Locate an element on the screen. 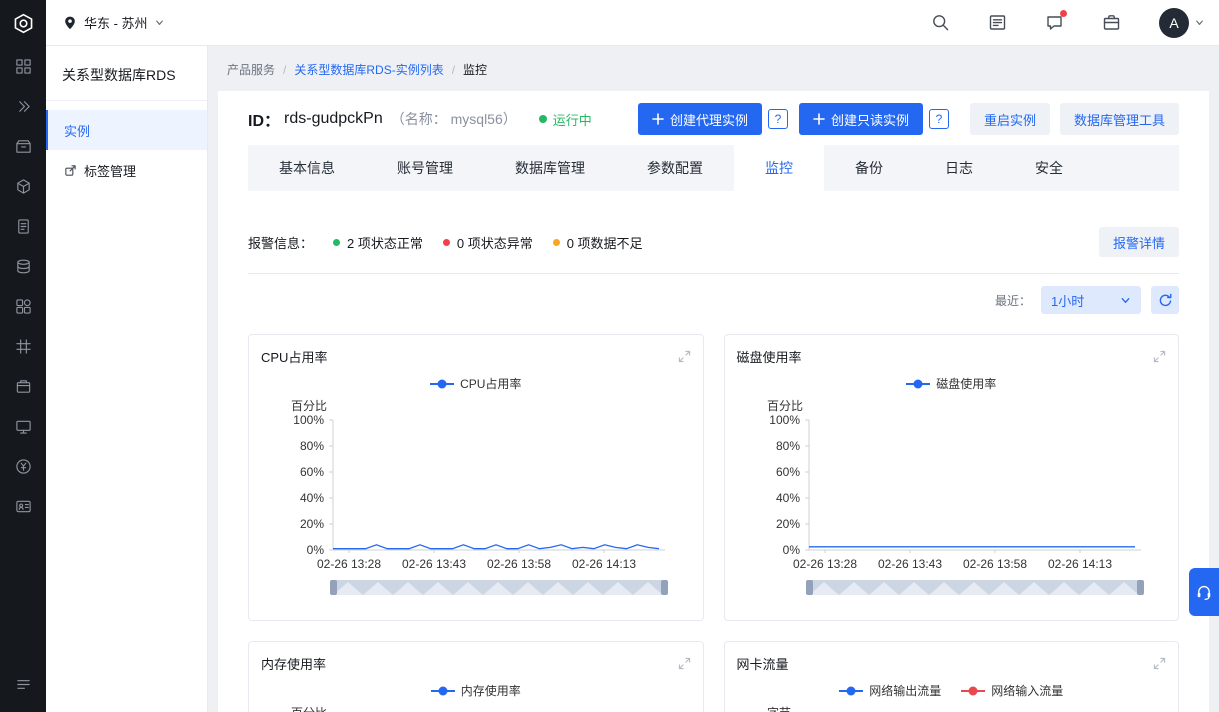  tab-database-management: 数据库管理 is located at coordinates (550, 168).